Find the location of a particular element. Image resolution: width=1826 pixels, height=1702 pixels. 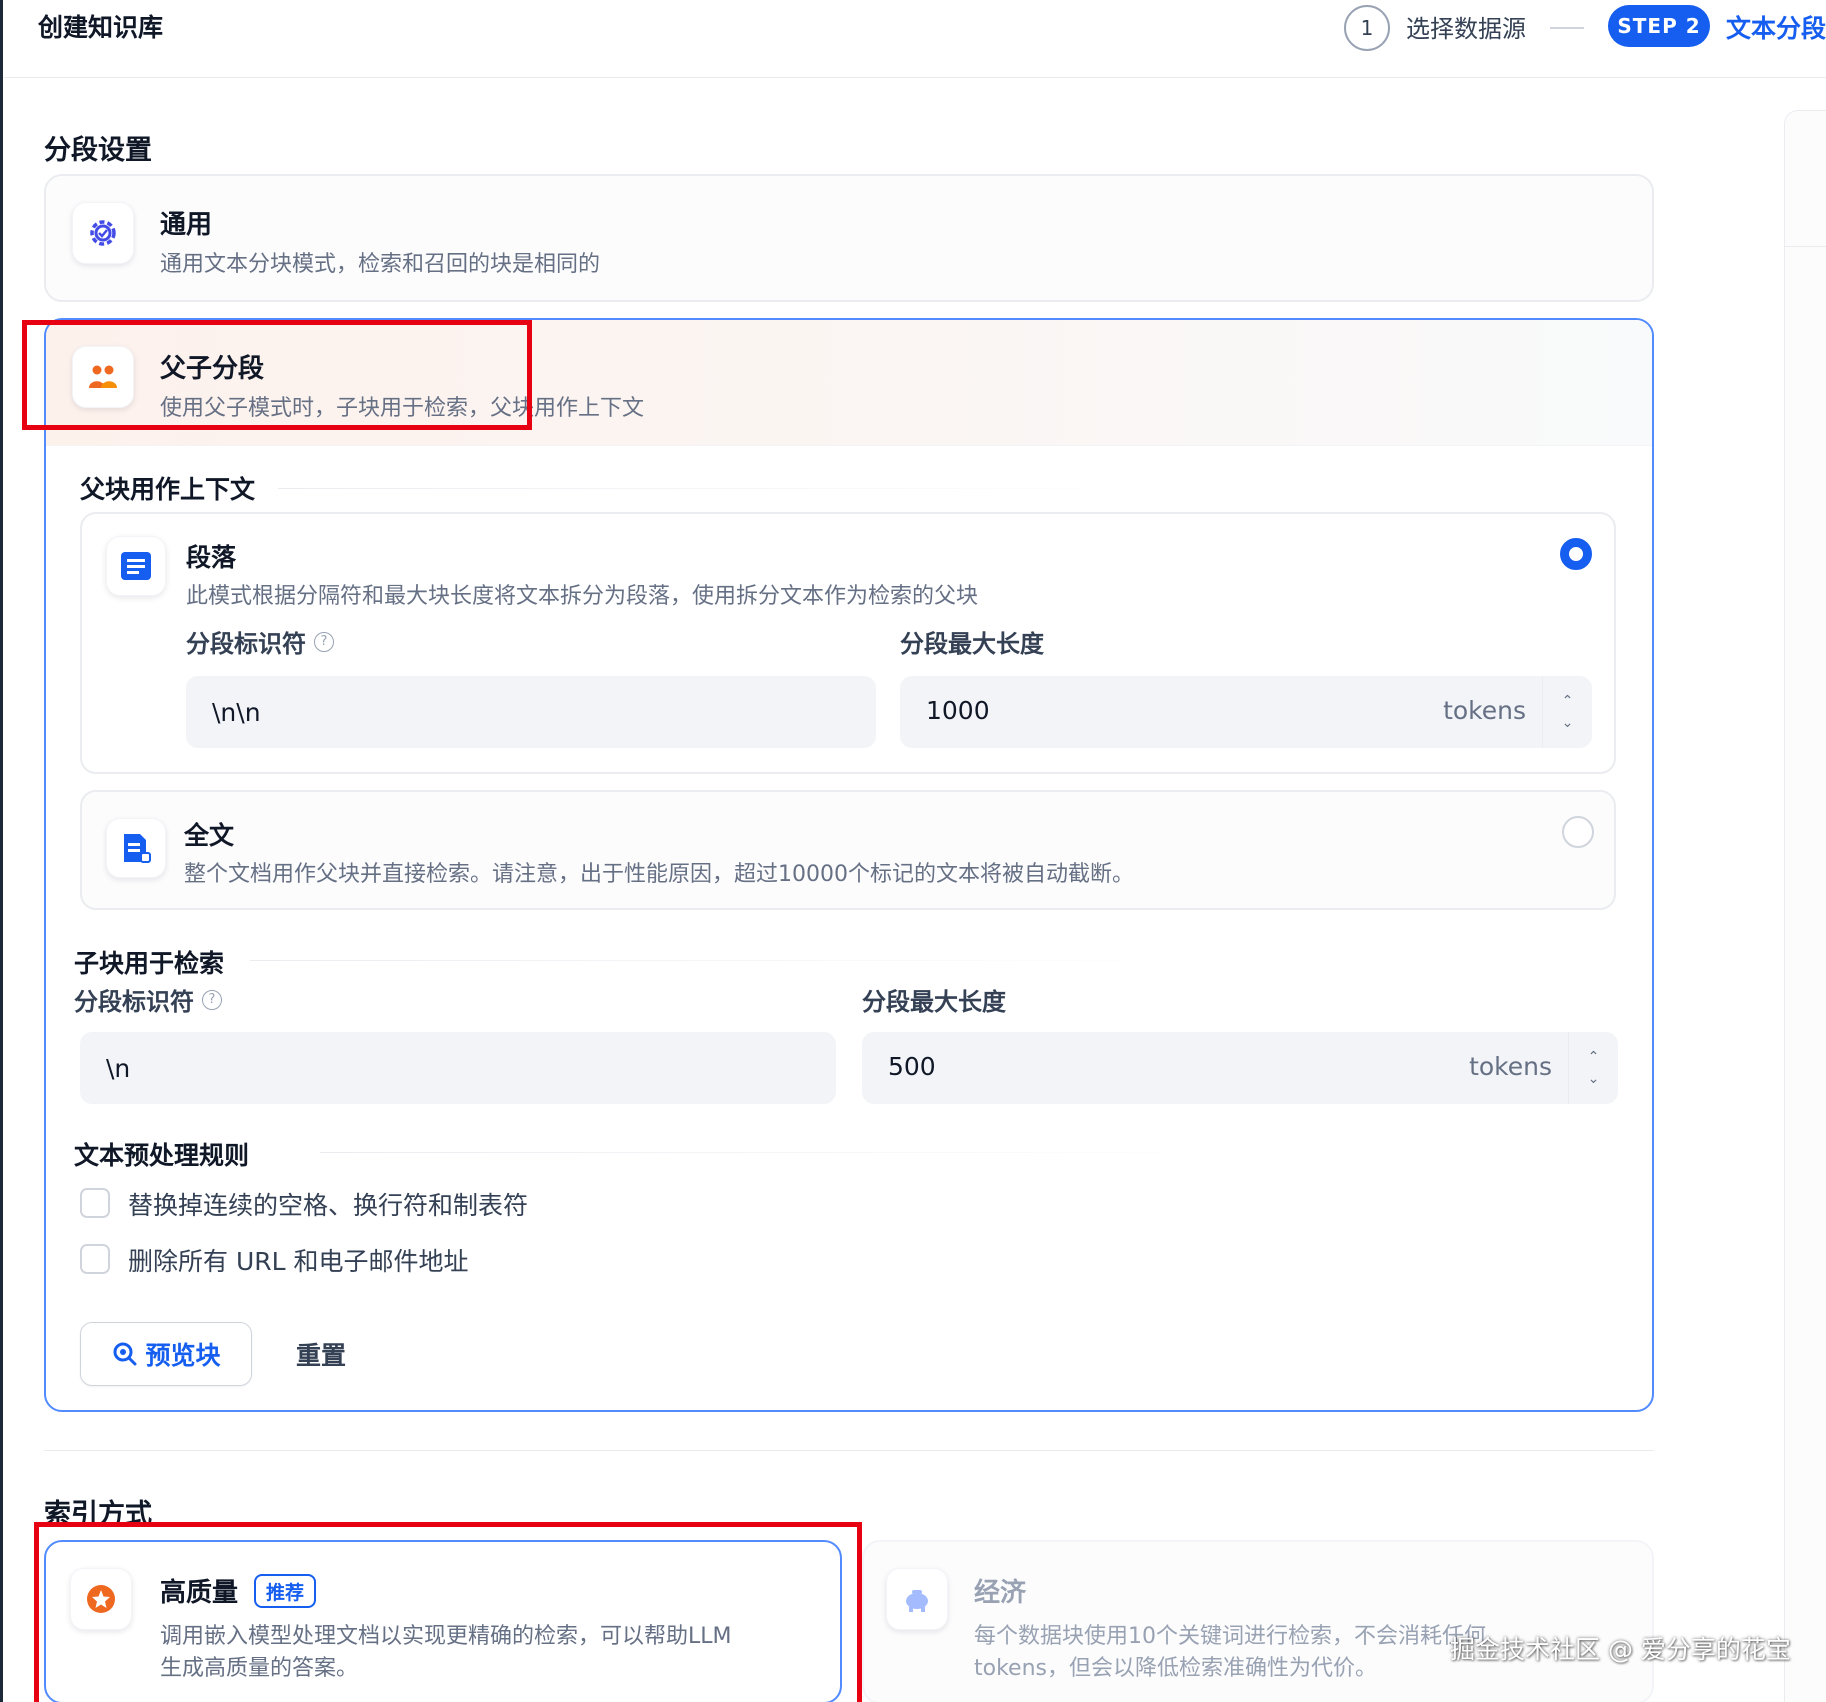

star-icon is located at coordinates (101, 1599).